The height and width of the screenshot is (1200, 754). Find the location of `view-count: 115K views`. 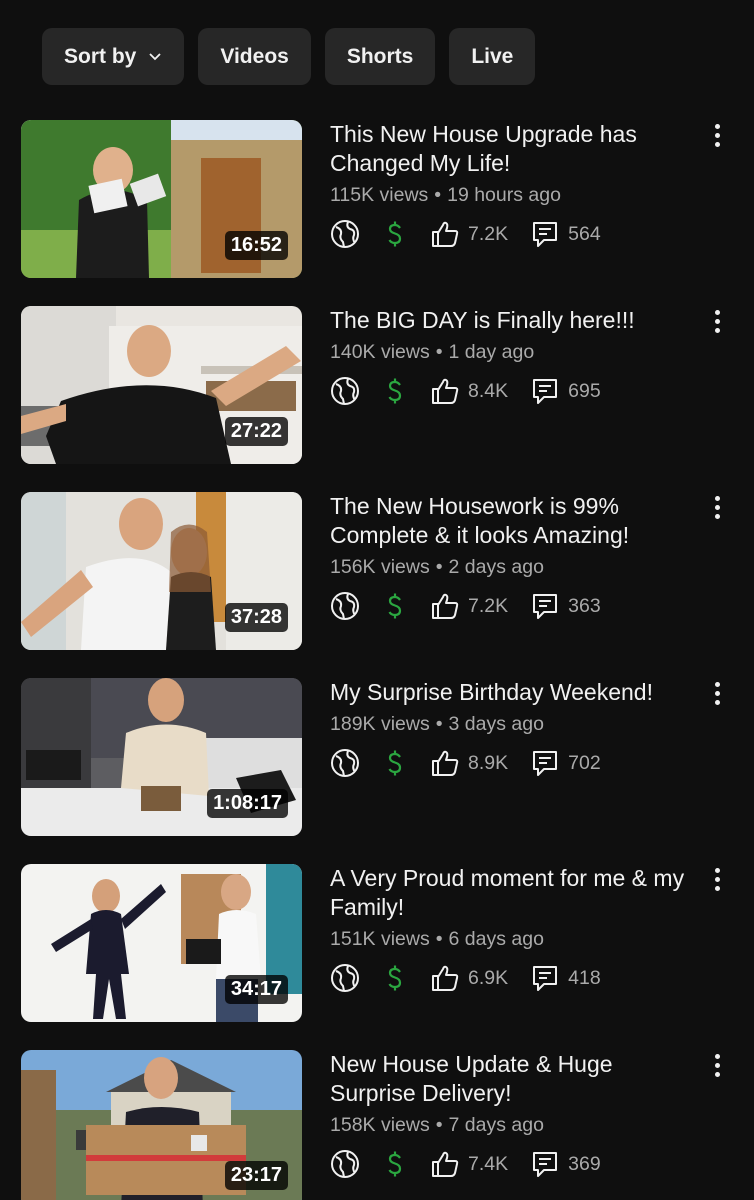

view-count: 115K views is located at coordinates (379, 195).